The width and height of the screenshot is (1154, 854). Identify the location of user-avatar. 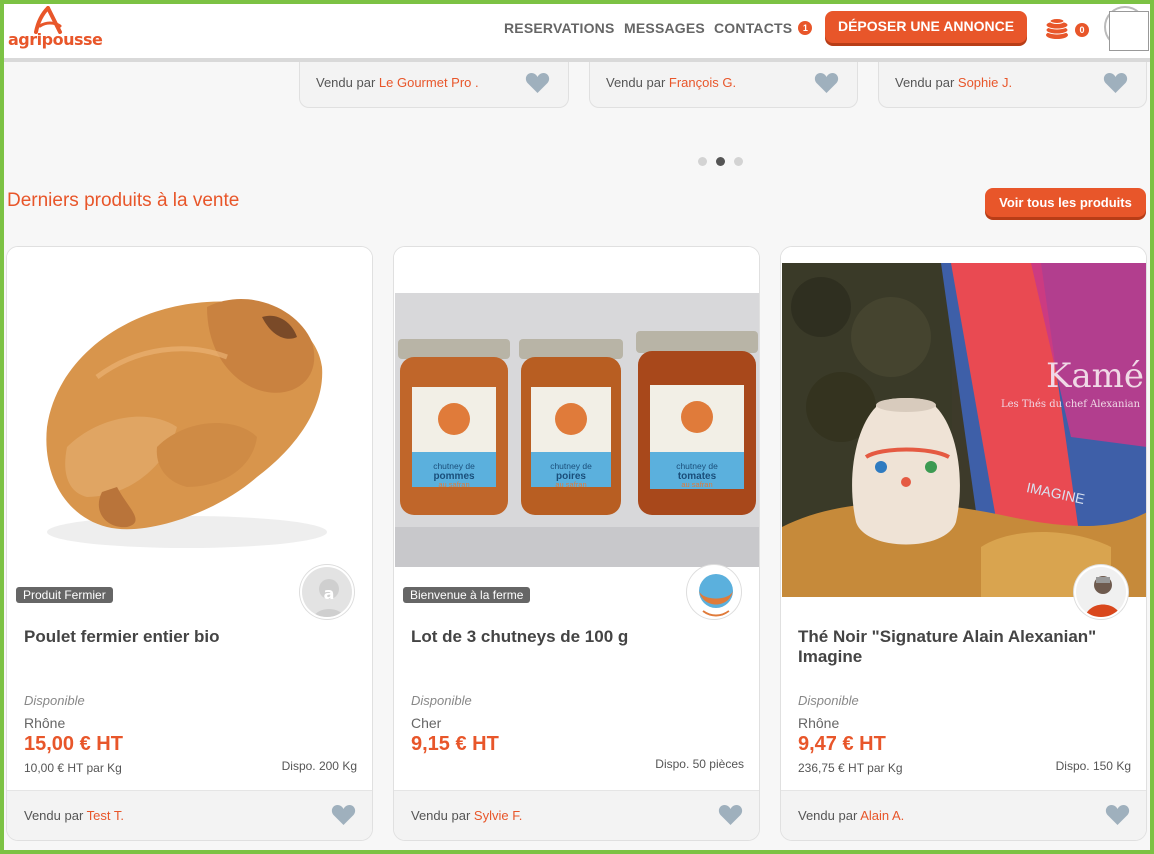
(1126, 28).